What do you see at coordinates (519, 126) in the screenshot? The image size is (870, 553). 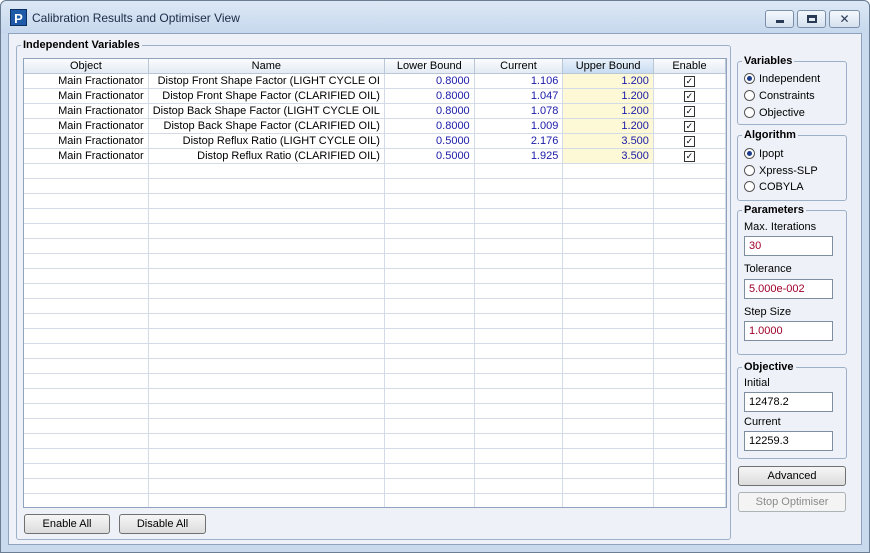 I see `cell-current: 1.009` at bounding box center [519, 126].